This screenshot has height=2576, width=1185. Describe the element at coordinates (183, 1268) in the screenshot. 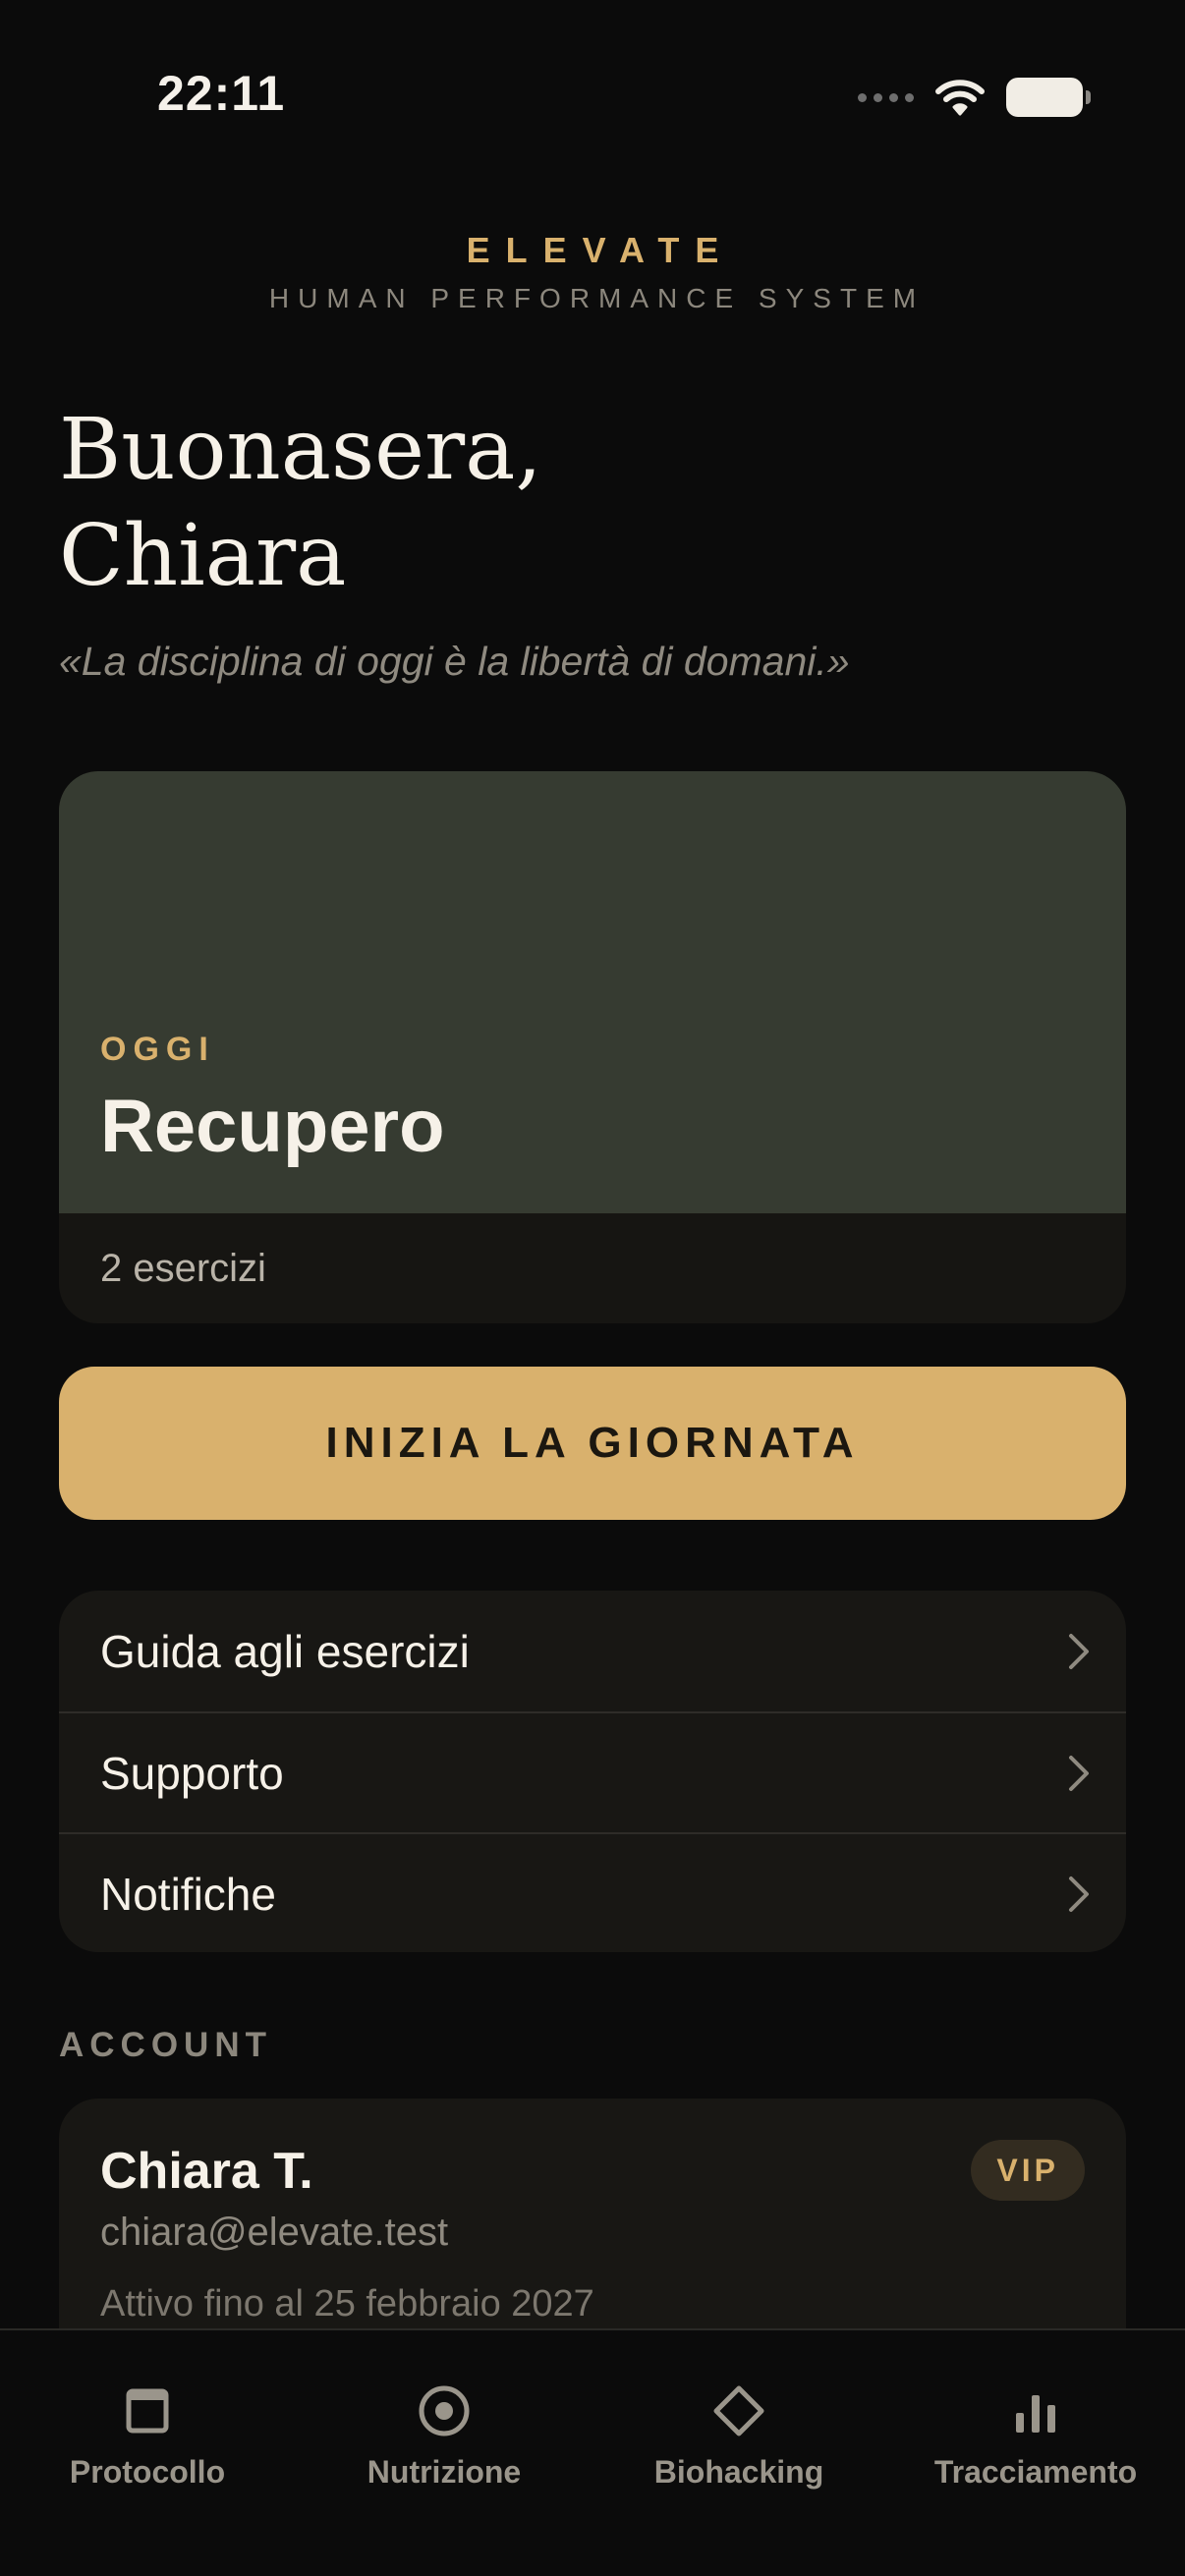

I see `today-exercise-count: 2 esercizi` at that location.